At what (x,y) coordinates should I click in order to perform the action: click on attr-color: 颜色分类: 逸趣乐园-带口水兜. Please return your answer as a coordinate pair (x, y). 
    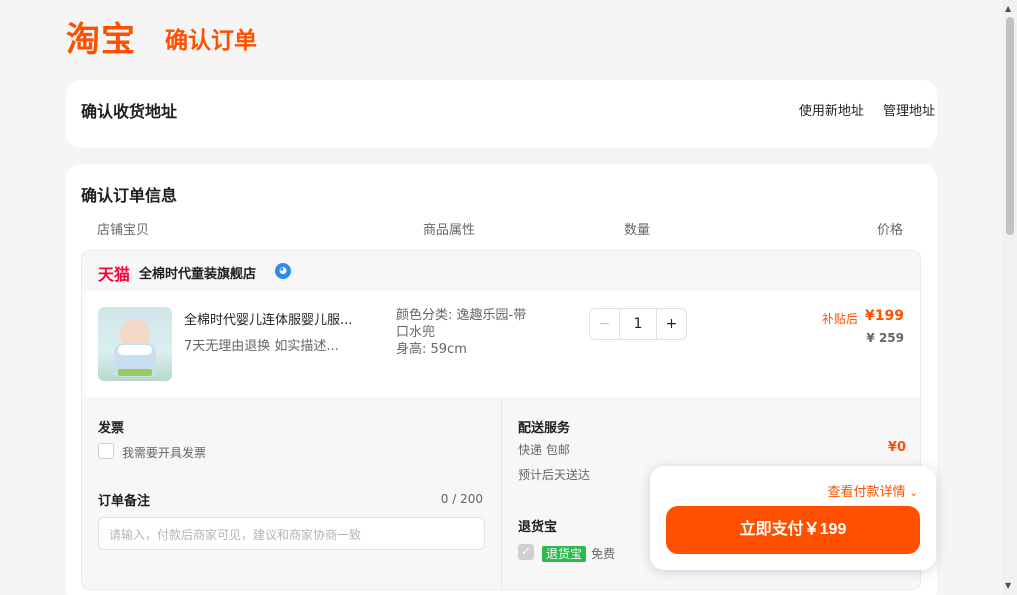
    Looking at the image, I should click on (461, 324).